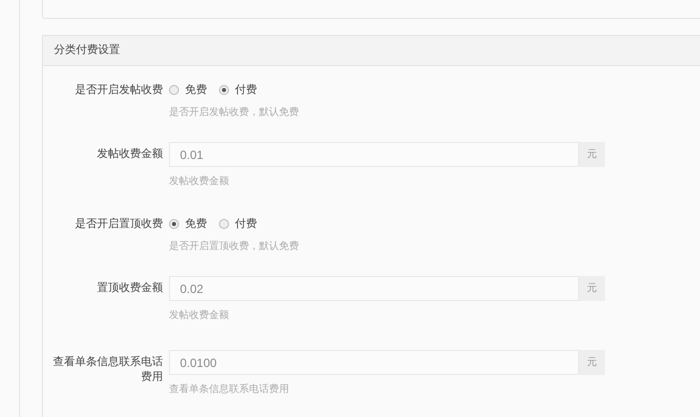 This screenshot has height=417, width=700. What do you see at coordinates (229, 389) in the screenshot?
I see `help-text: 查看单条信息联系电话费用` at bounding box center [229, 389].